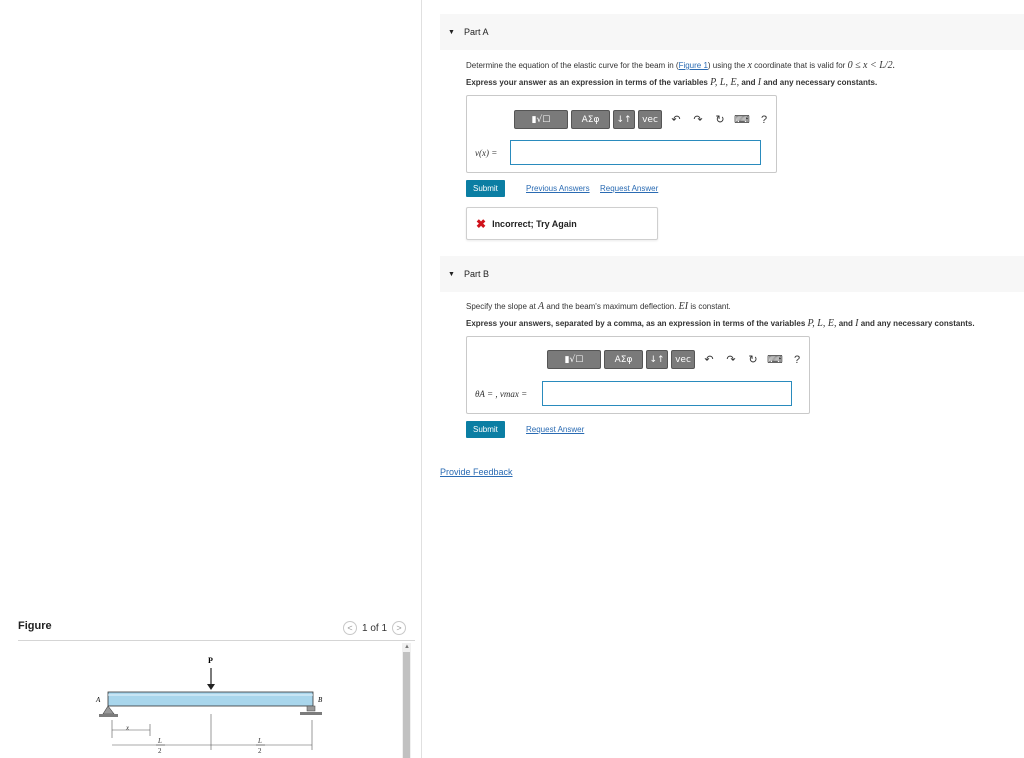 The height and width of the screenshot is (758, 1024). What do you see at coordinates (485, 188) in the screenshot?
I see `part-a-submit-button: Submit` at bounding box center [485, 188].